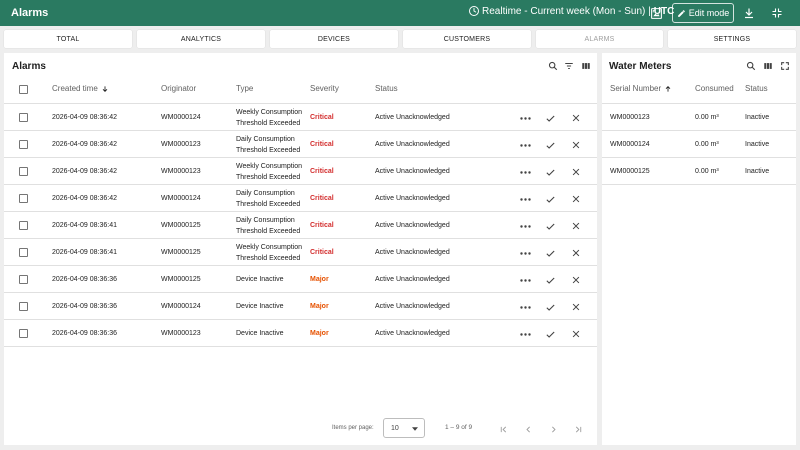 Image resolution: width=800 pixels, height=450 pixels. I want to click on column-label-serial-number: Serial Number, so click(636, 88).